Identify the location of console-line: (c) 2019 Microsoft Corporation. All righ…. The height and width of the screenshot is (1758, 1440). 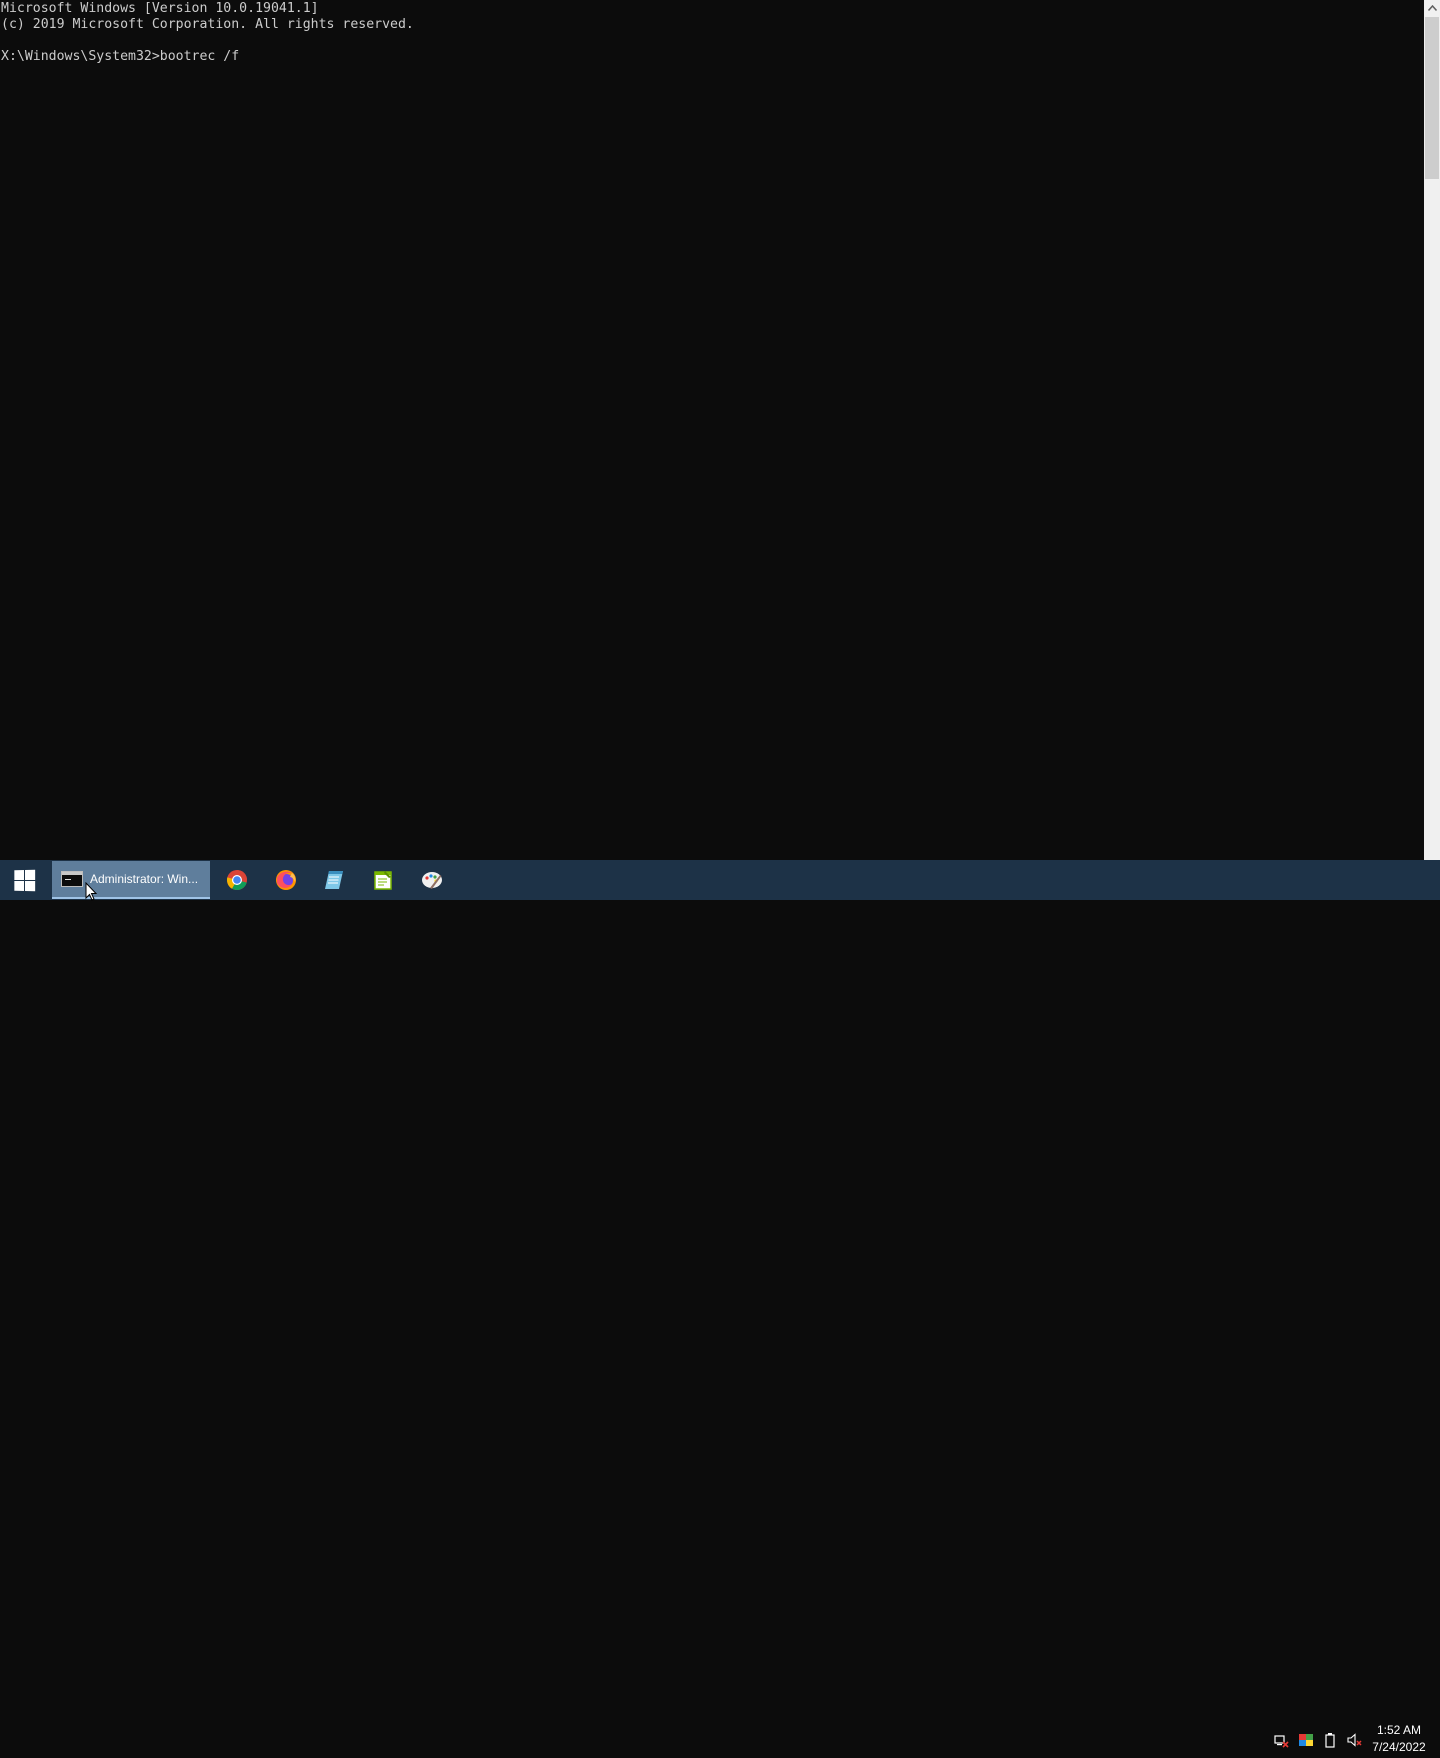
(207, 24).